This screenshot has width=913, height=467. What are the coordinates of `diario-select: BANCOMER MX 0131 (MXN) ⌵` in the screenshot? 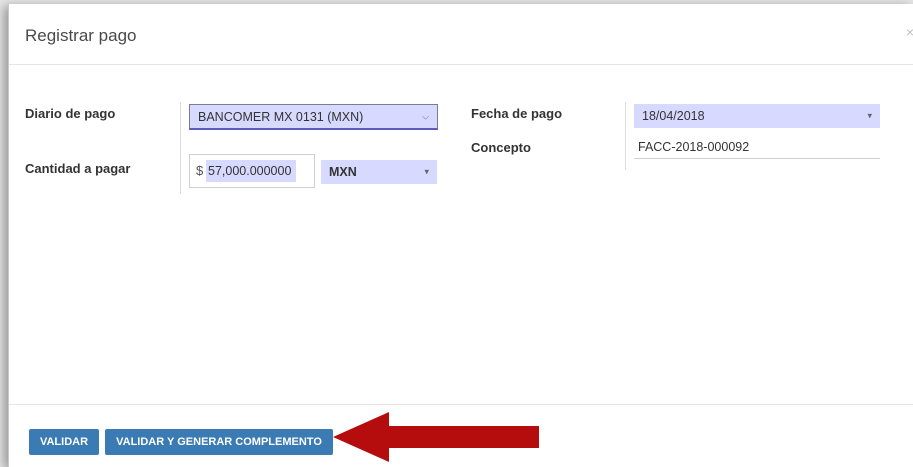 It's located at (313, 117).